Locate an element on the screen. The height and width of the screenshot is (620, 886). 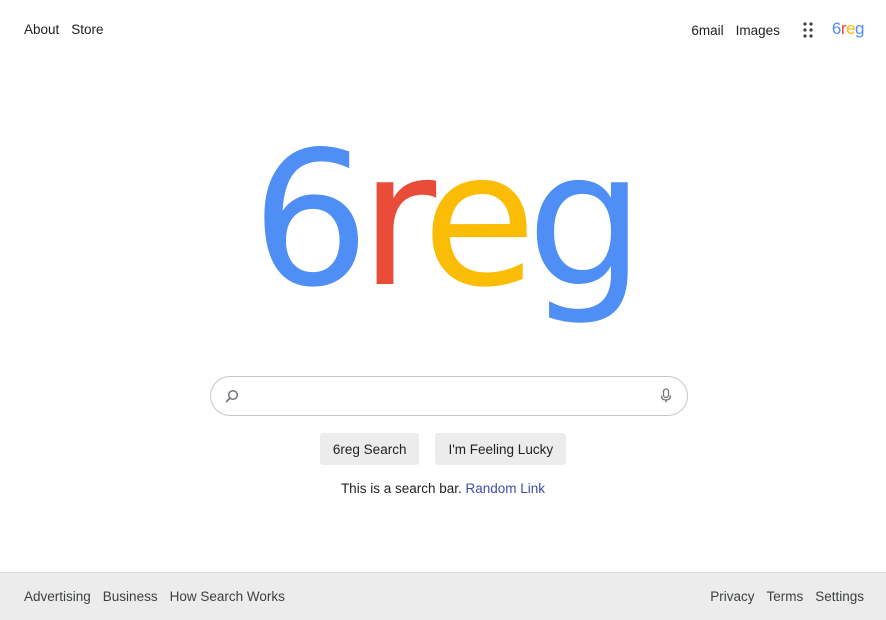
mini-logo-letter: e is located at coordinates (851, 28).